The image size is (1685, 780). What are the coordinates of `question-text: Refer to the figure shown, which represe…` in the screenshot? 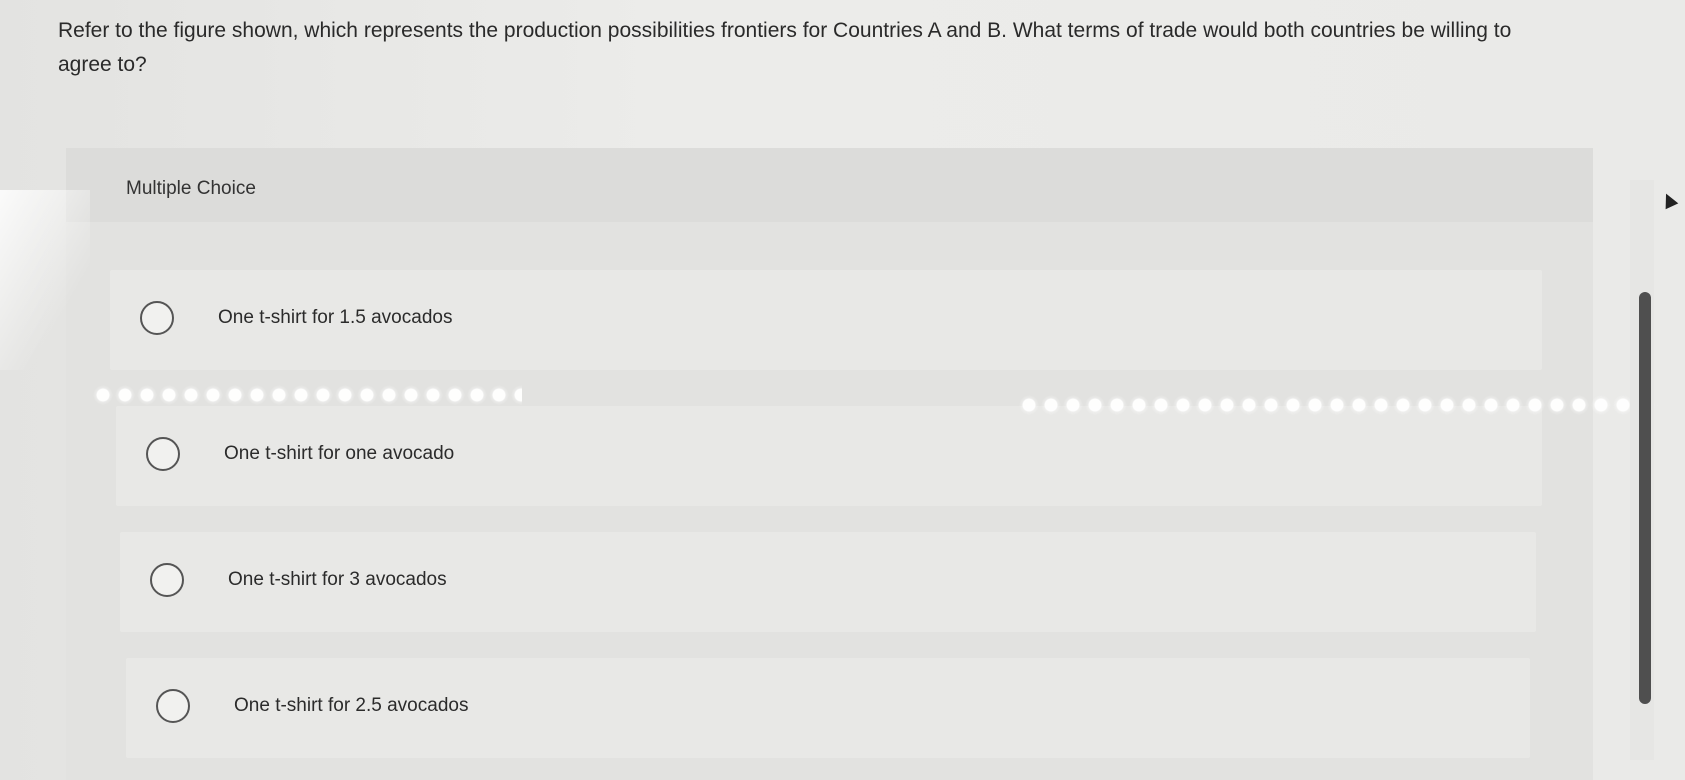 It's located at (785, 47).